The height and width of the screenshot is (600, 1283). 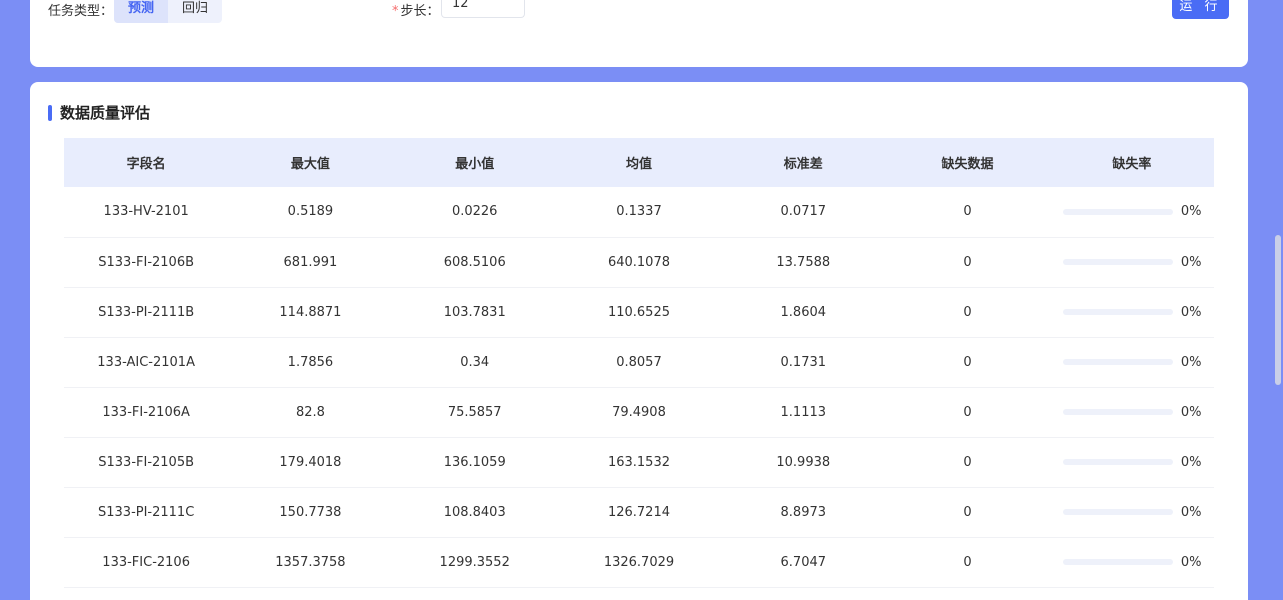 I want to click on cell-std: 10.9938, so click(x=803, y=462).